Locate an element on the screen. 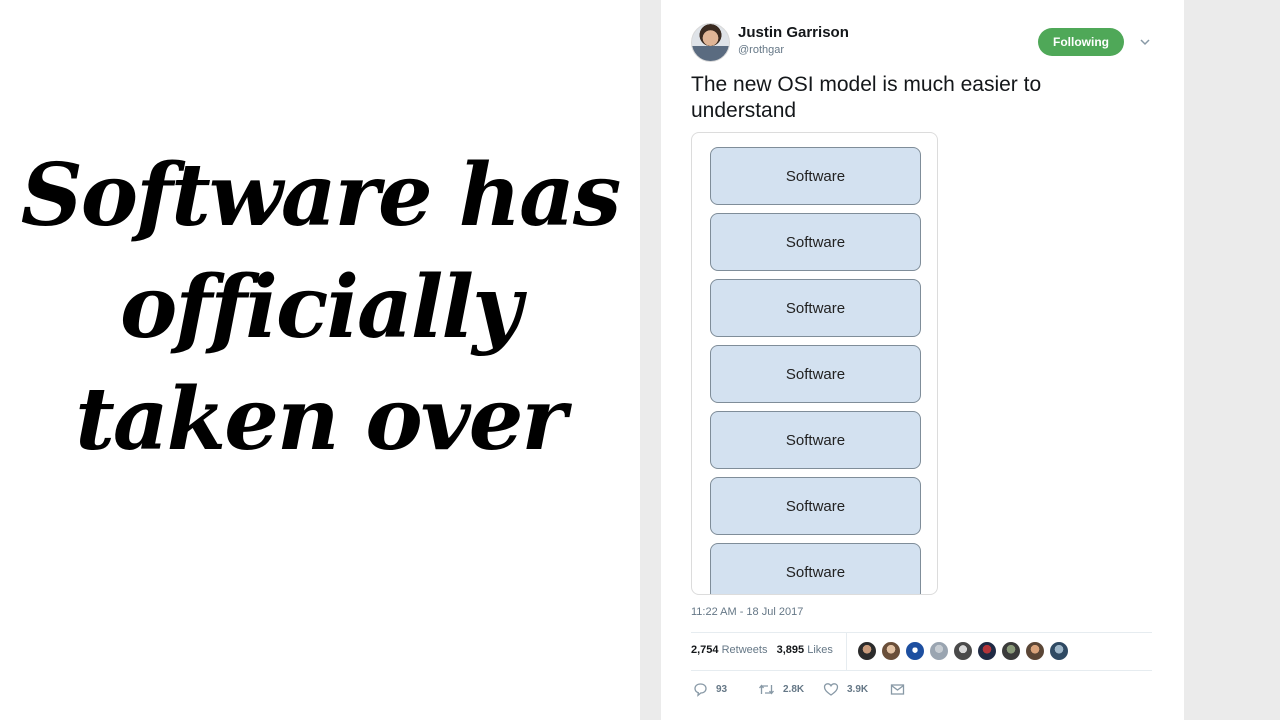 The width and height of the screenshot is (1280, 720). stats-divider is located at coordinates (846, 651).